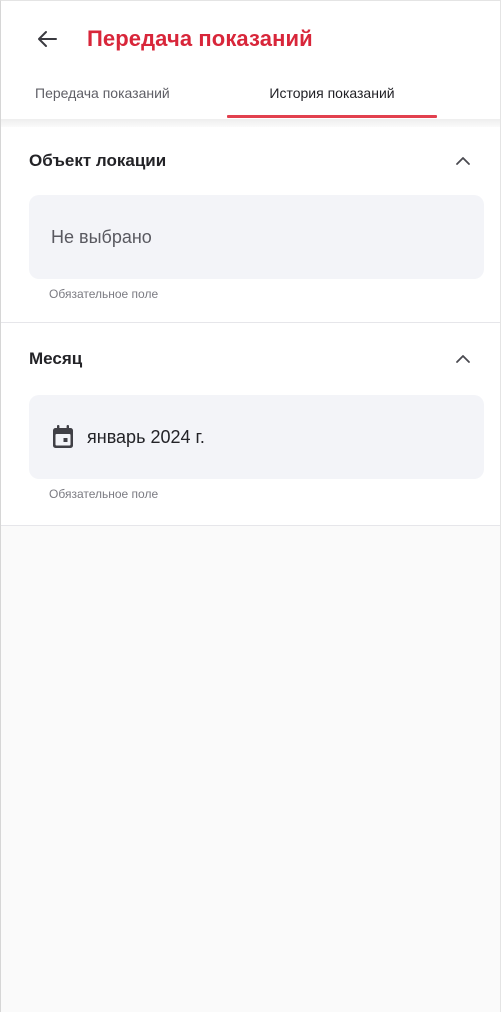 The height and width of the screenshot is (1012, 501). What do you see at coordinates (250, 123) in the screenshot?
I see `header-shadow` at bounding box center [250, 123].